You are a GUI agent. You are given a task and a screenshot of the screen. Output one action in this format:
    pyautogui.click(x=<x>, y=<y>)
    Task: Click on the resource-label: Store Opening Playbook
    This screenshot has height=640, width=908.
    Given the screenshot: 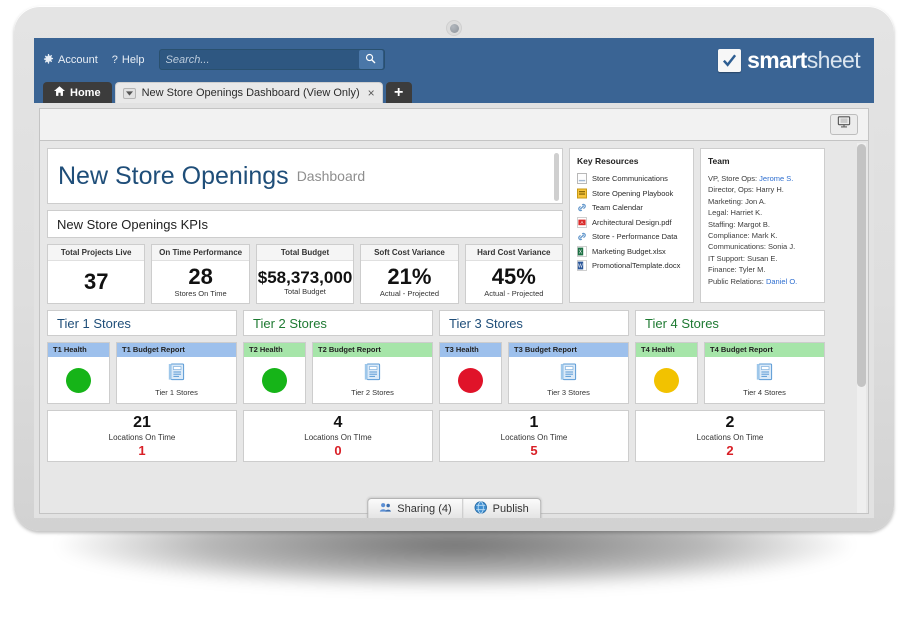 What is the action you would take?
    pyautogui.click(x=633, y=193)
    